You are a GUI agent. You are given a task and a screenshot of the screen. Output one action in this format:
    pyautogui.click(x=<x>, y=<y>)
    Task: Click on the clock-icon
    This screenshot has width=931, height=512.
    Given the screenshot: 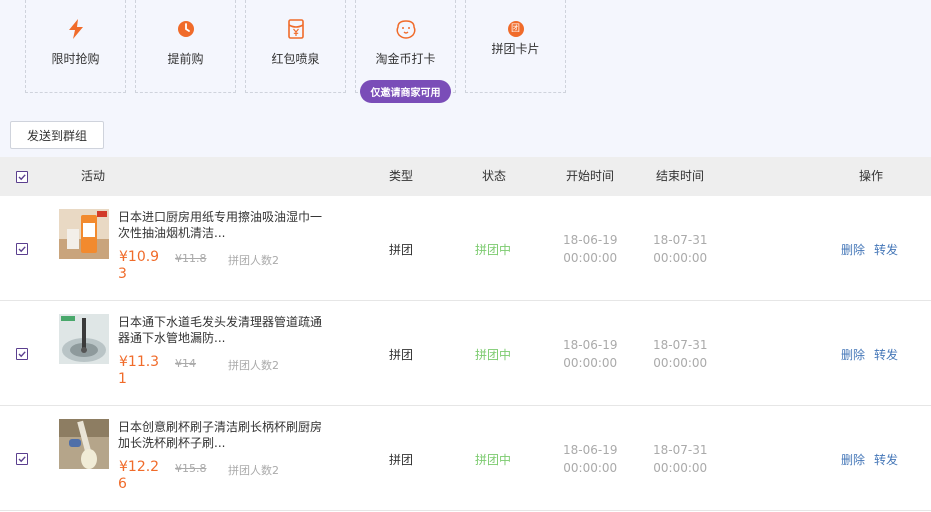 What is the action you would take?
    pyautogui.click(x=186, y=29)
    